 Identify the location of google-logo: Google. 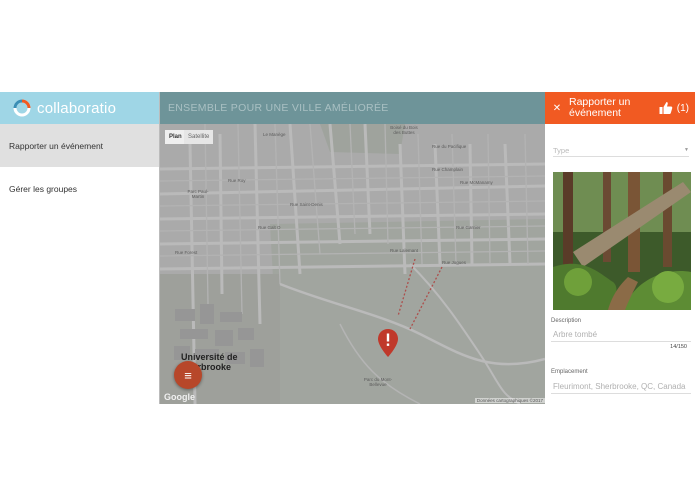
(179, 397).